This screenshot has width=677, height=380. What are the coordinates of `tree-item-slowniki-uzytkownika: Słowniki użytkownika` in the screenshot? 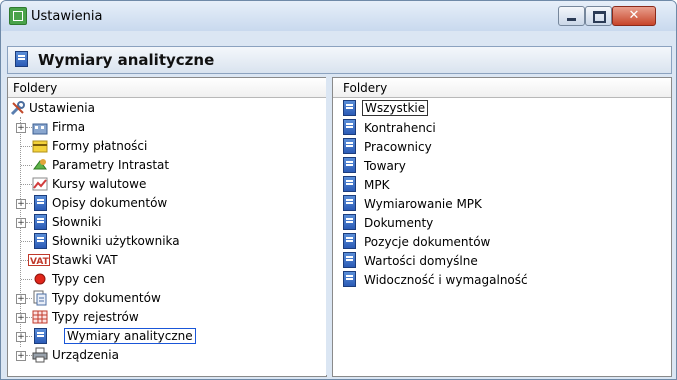 It's located at (163, 241).